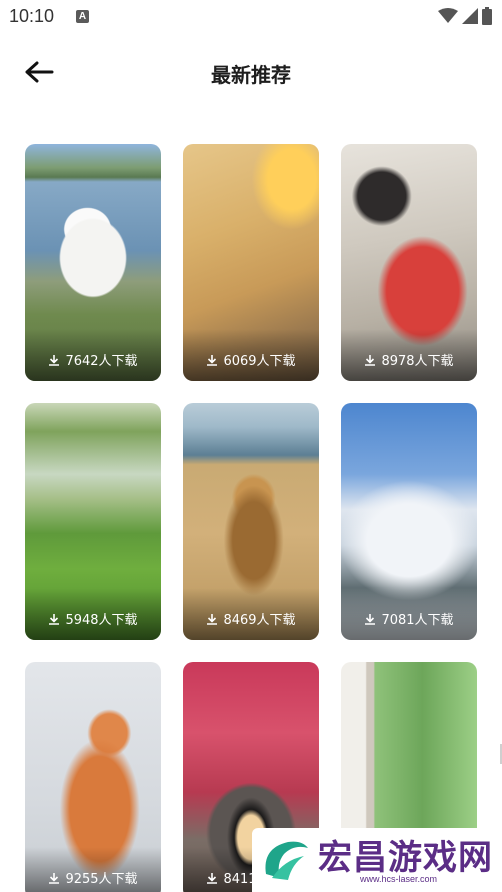 This screenshot has height=892, width=502. What do you see at coordinates (487, 16) in the screenshot?
I see `battery-icon` at bounding box center [487, 16].